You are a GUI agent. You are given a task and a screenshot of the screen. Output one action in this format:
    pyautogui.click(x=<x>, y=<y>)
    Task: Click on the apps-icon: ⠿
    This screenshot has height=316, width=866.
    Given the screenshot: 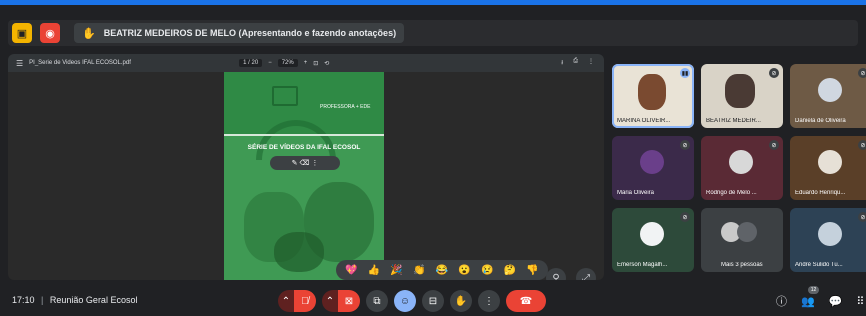 What is the action you would take?
    pyautogui.click(x=860, y=301)
    